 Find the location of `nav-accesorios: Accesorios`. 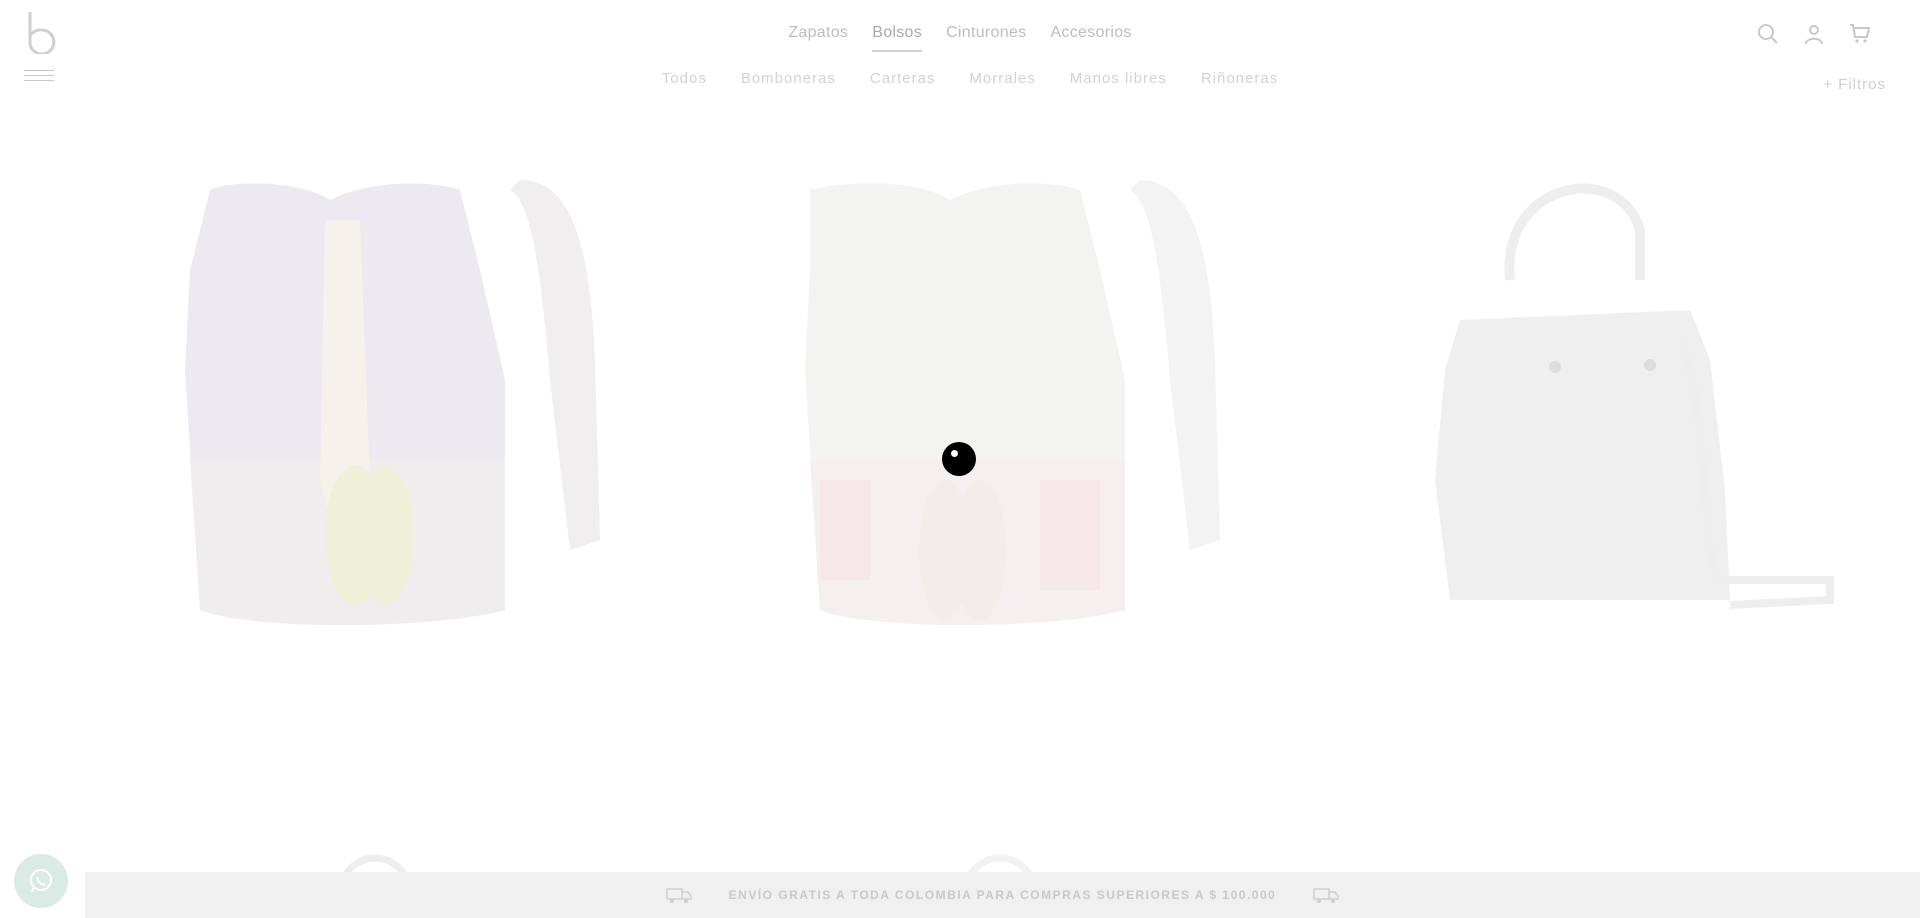

nav-accesorios: Accesorios is located at coordinates (1090, 37).